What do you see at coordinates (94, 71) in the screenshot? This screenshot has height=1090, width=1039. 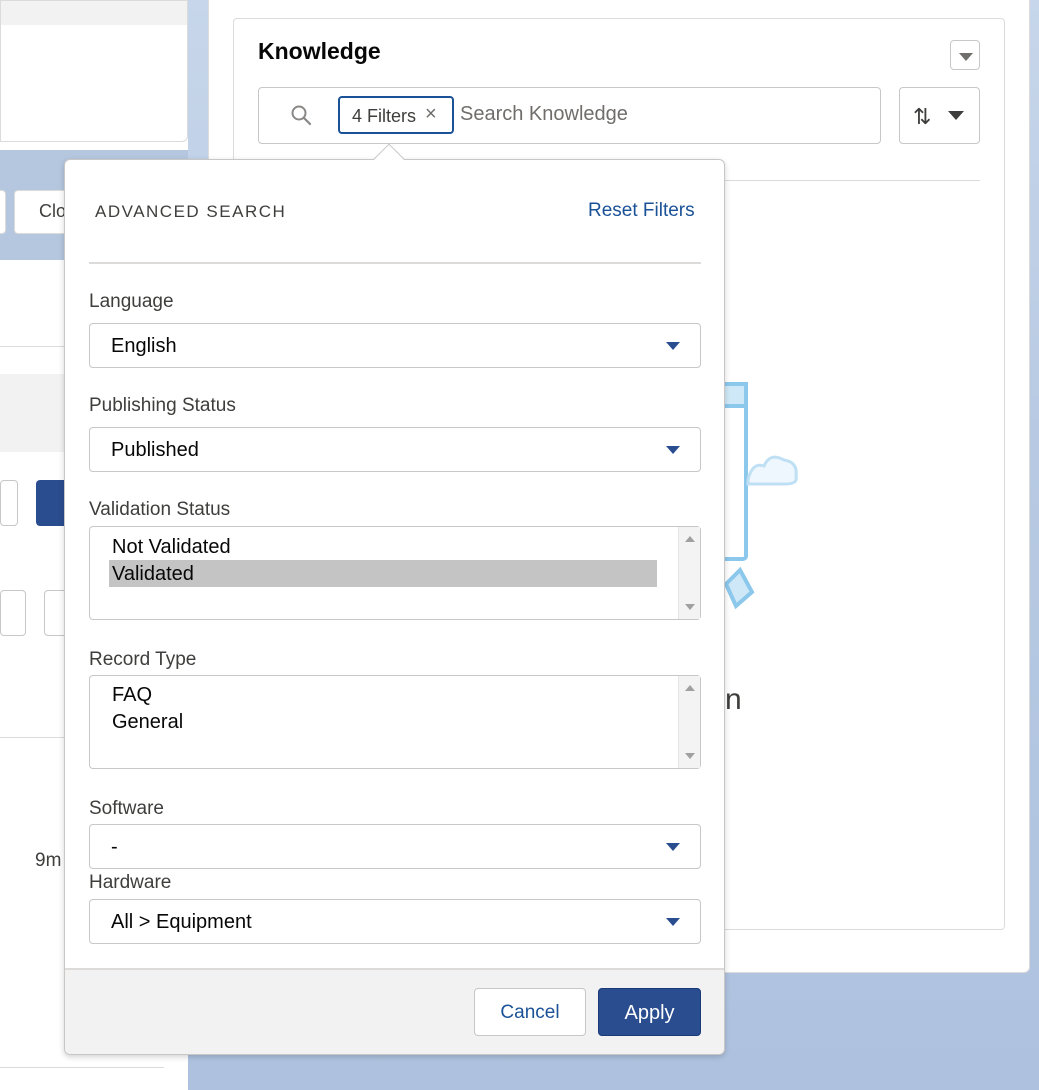 I see `left-top-card` at bounding box center [94, 71].